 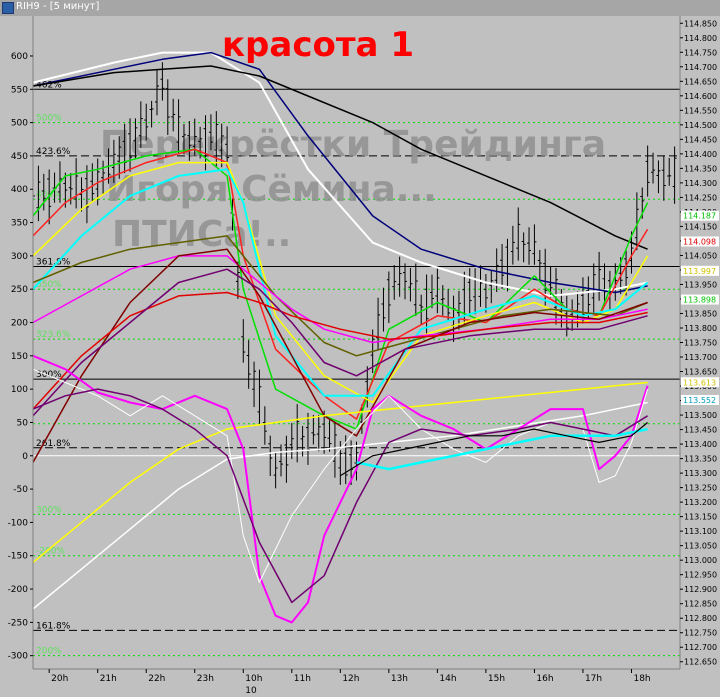 I want to click on price-badge-label: 114.098, so click(x=699, y=242).